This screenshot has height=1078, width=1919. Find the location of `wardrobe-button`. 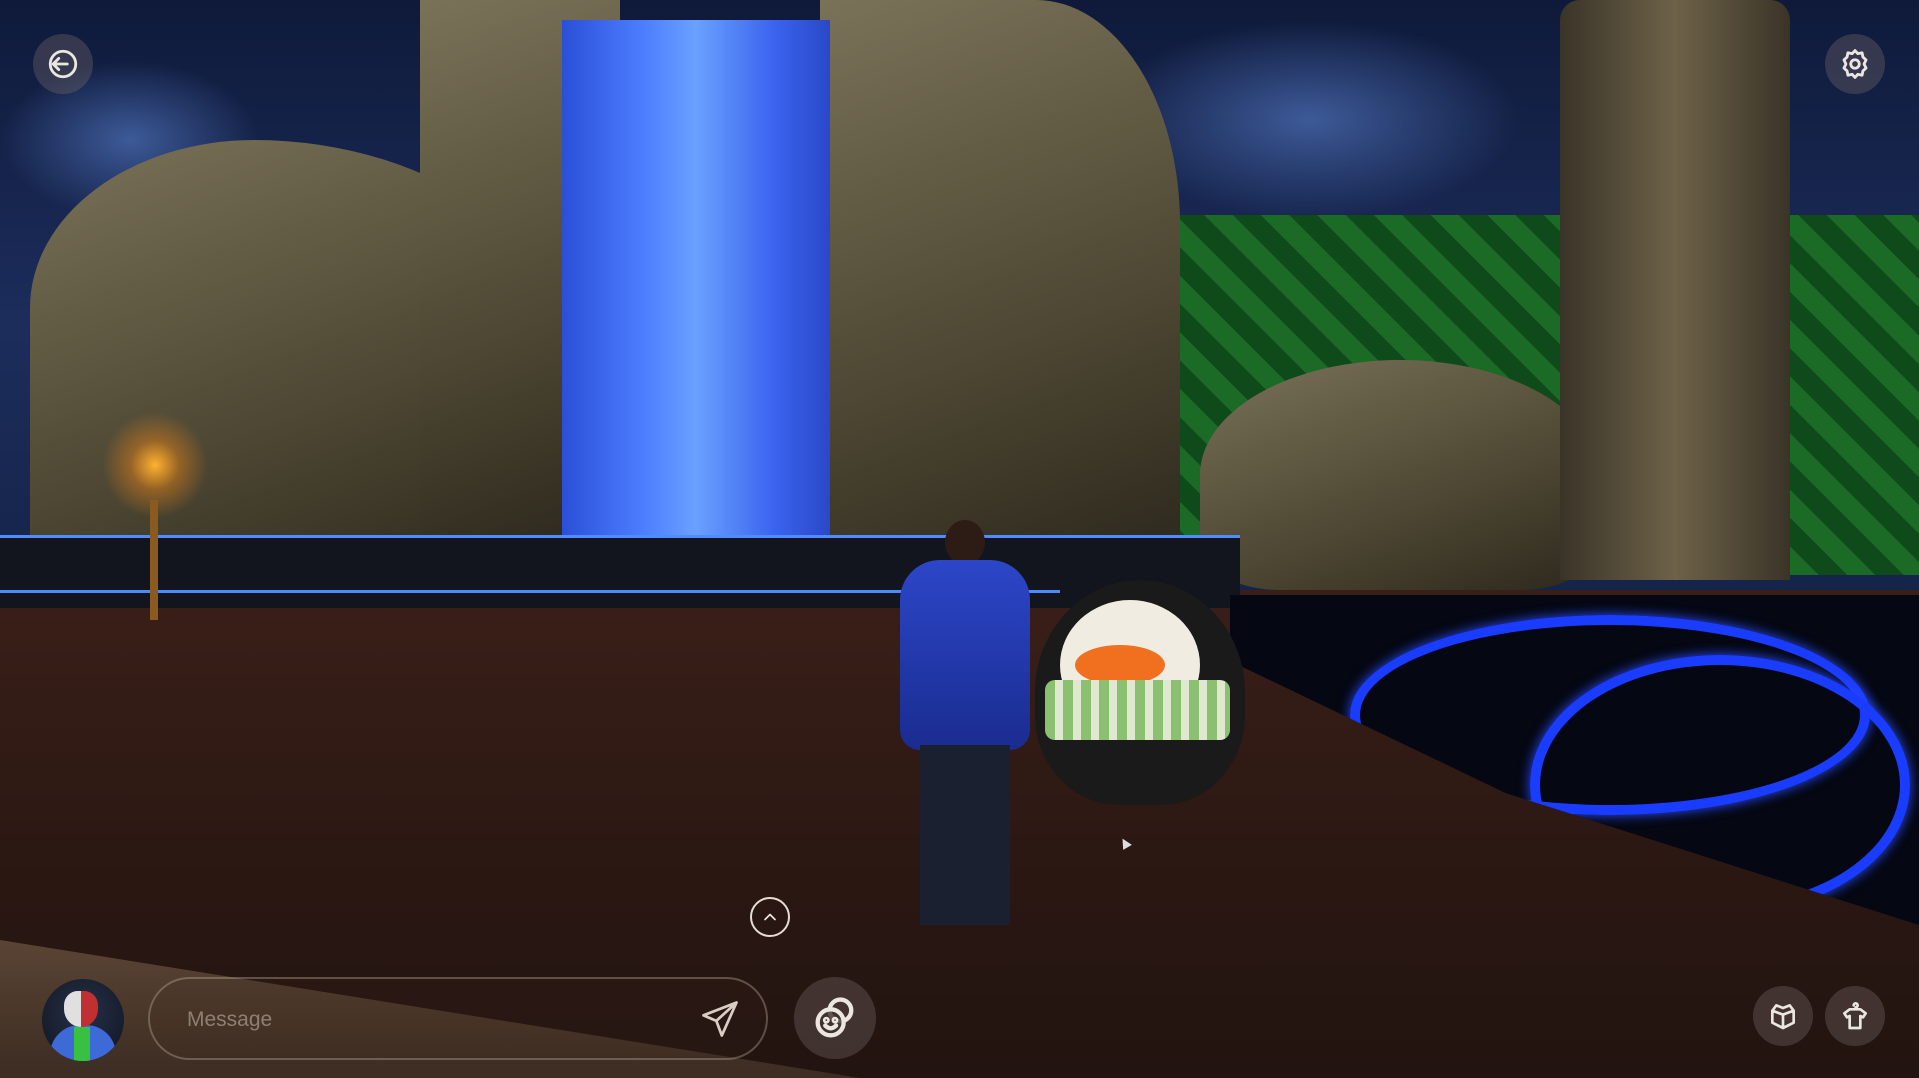

wardrobe-button is located at coordinates (1855, 1016).